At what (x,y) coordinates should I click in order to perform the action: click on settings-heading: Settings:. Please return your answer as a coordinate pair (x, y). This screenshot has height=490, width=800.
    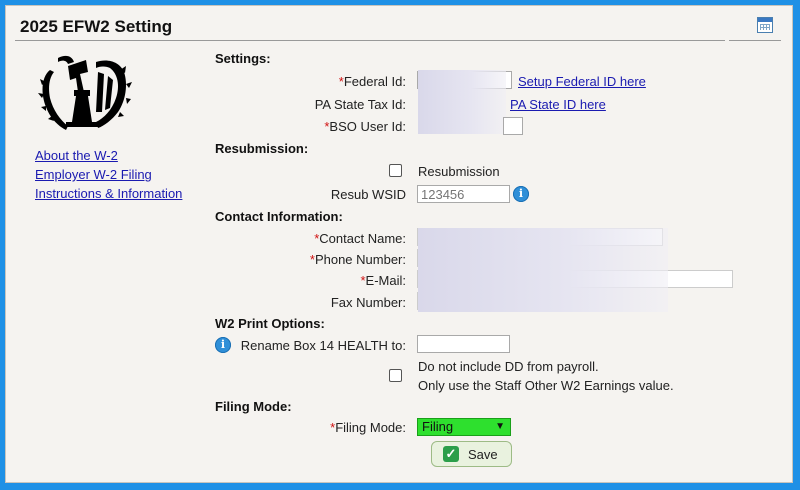
    Looking at the image, I should click on (243, 58).